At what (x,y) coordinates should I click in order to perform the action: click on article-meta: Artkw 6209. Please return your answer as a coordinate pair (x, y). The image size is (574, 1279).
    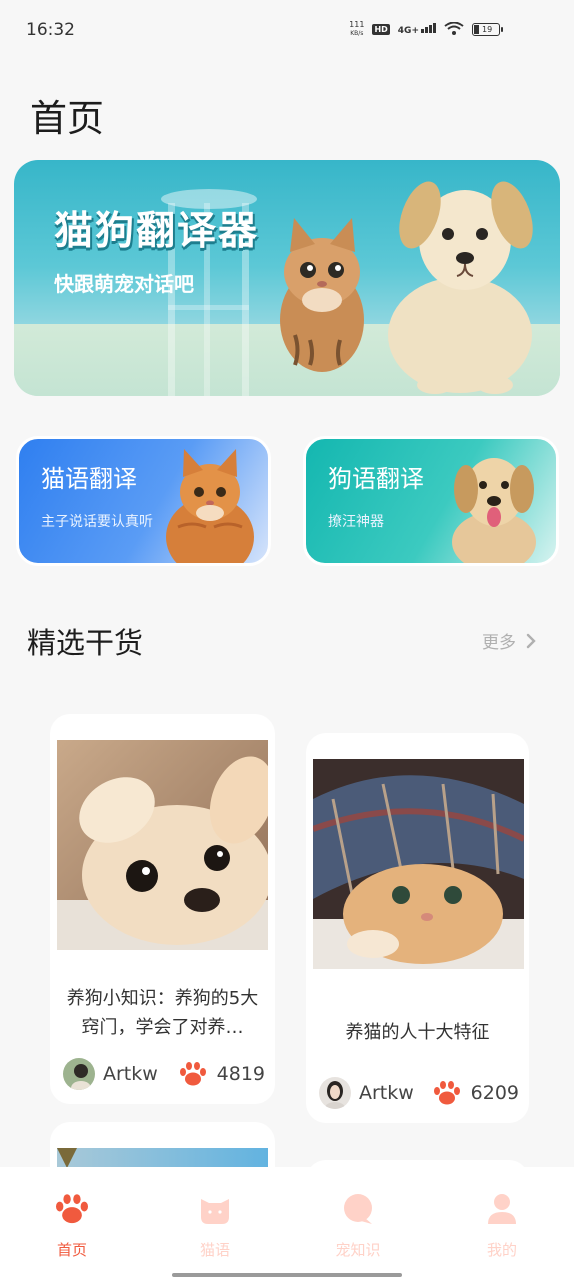
    Looking at the image, I should click on (419, 1093).